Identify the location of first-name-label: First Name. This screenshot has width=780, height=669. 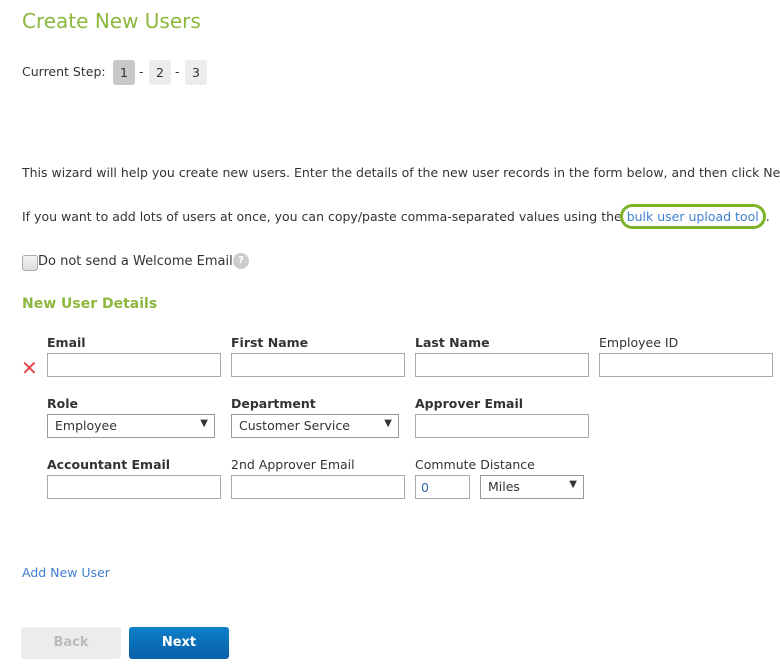
(270, 342).